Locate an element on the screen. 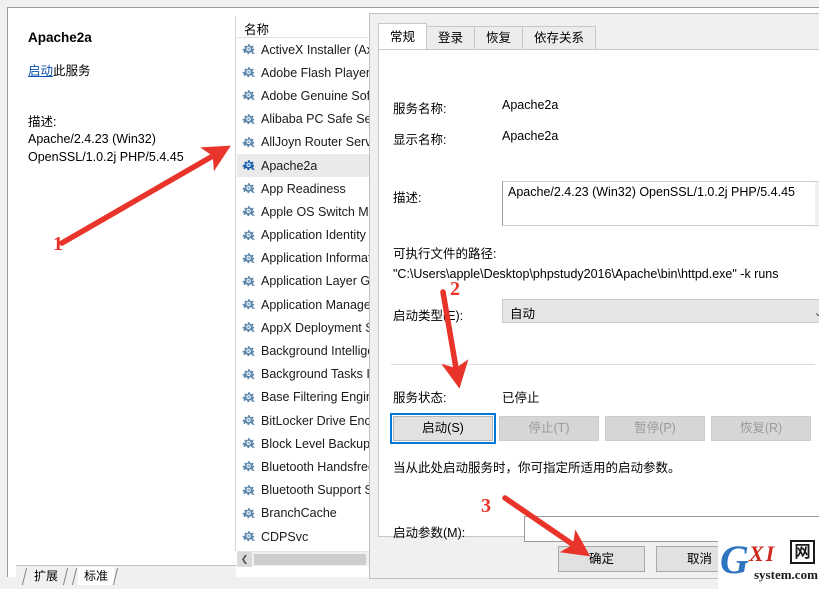  list-item: BranchCache is located at coordinates (305, 513).